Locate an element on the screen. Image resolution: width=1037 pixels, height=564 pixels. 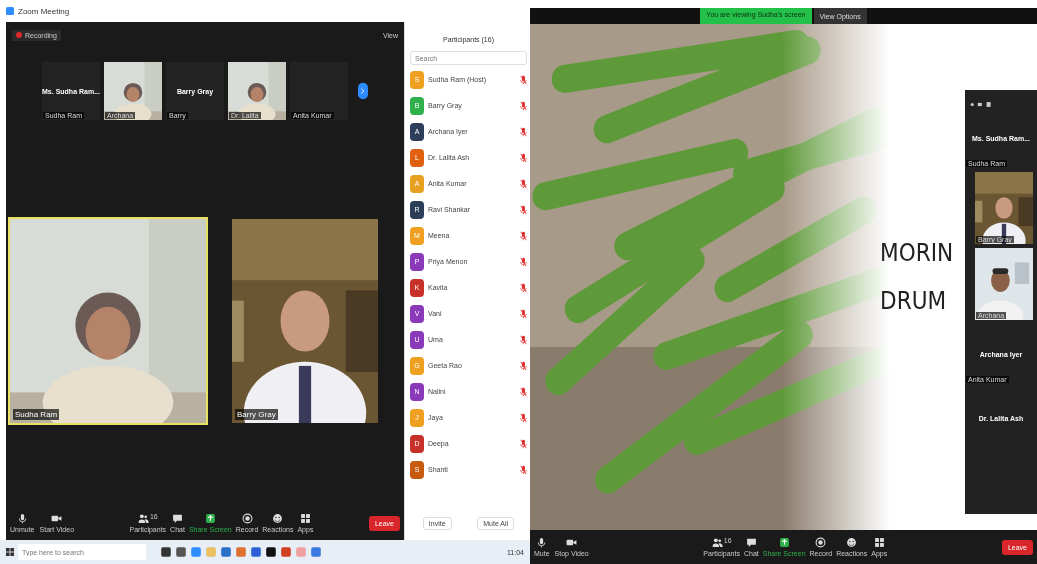
slide-text: MORIN is located at coordinates (917, 253).